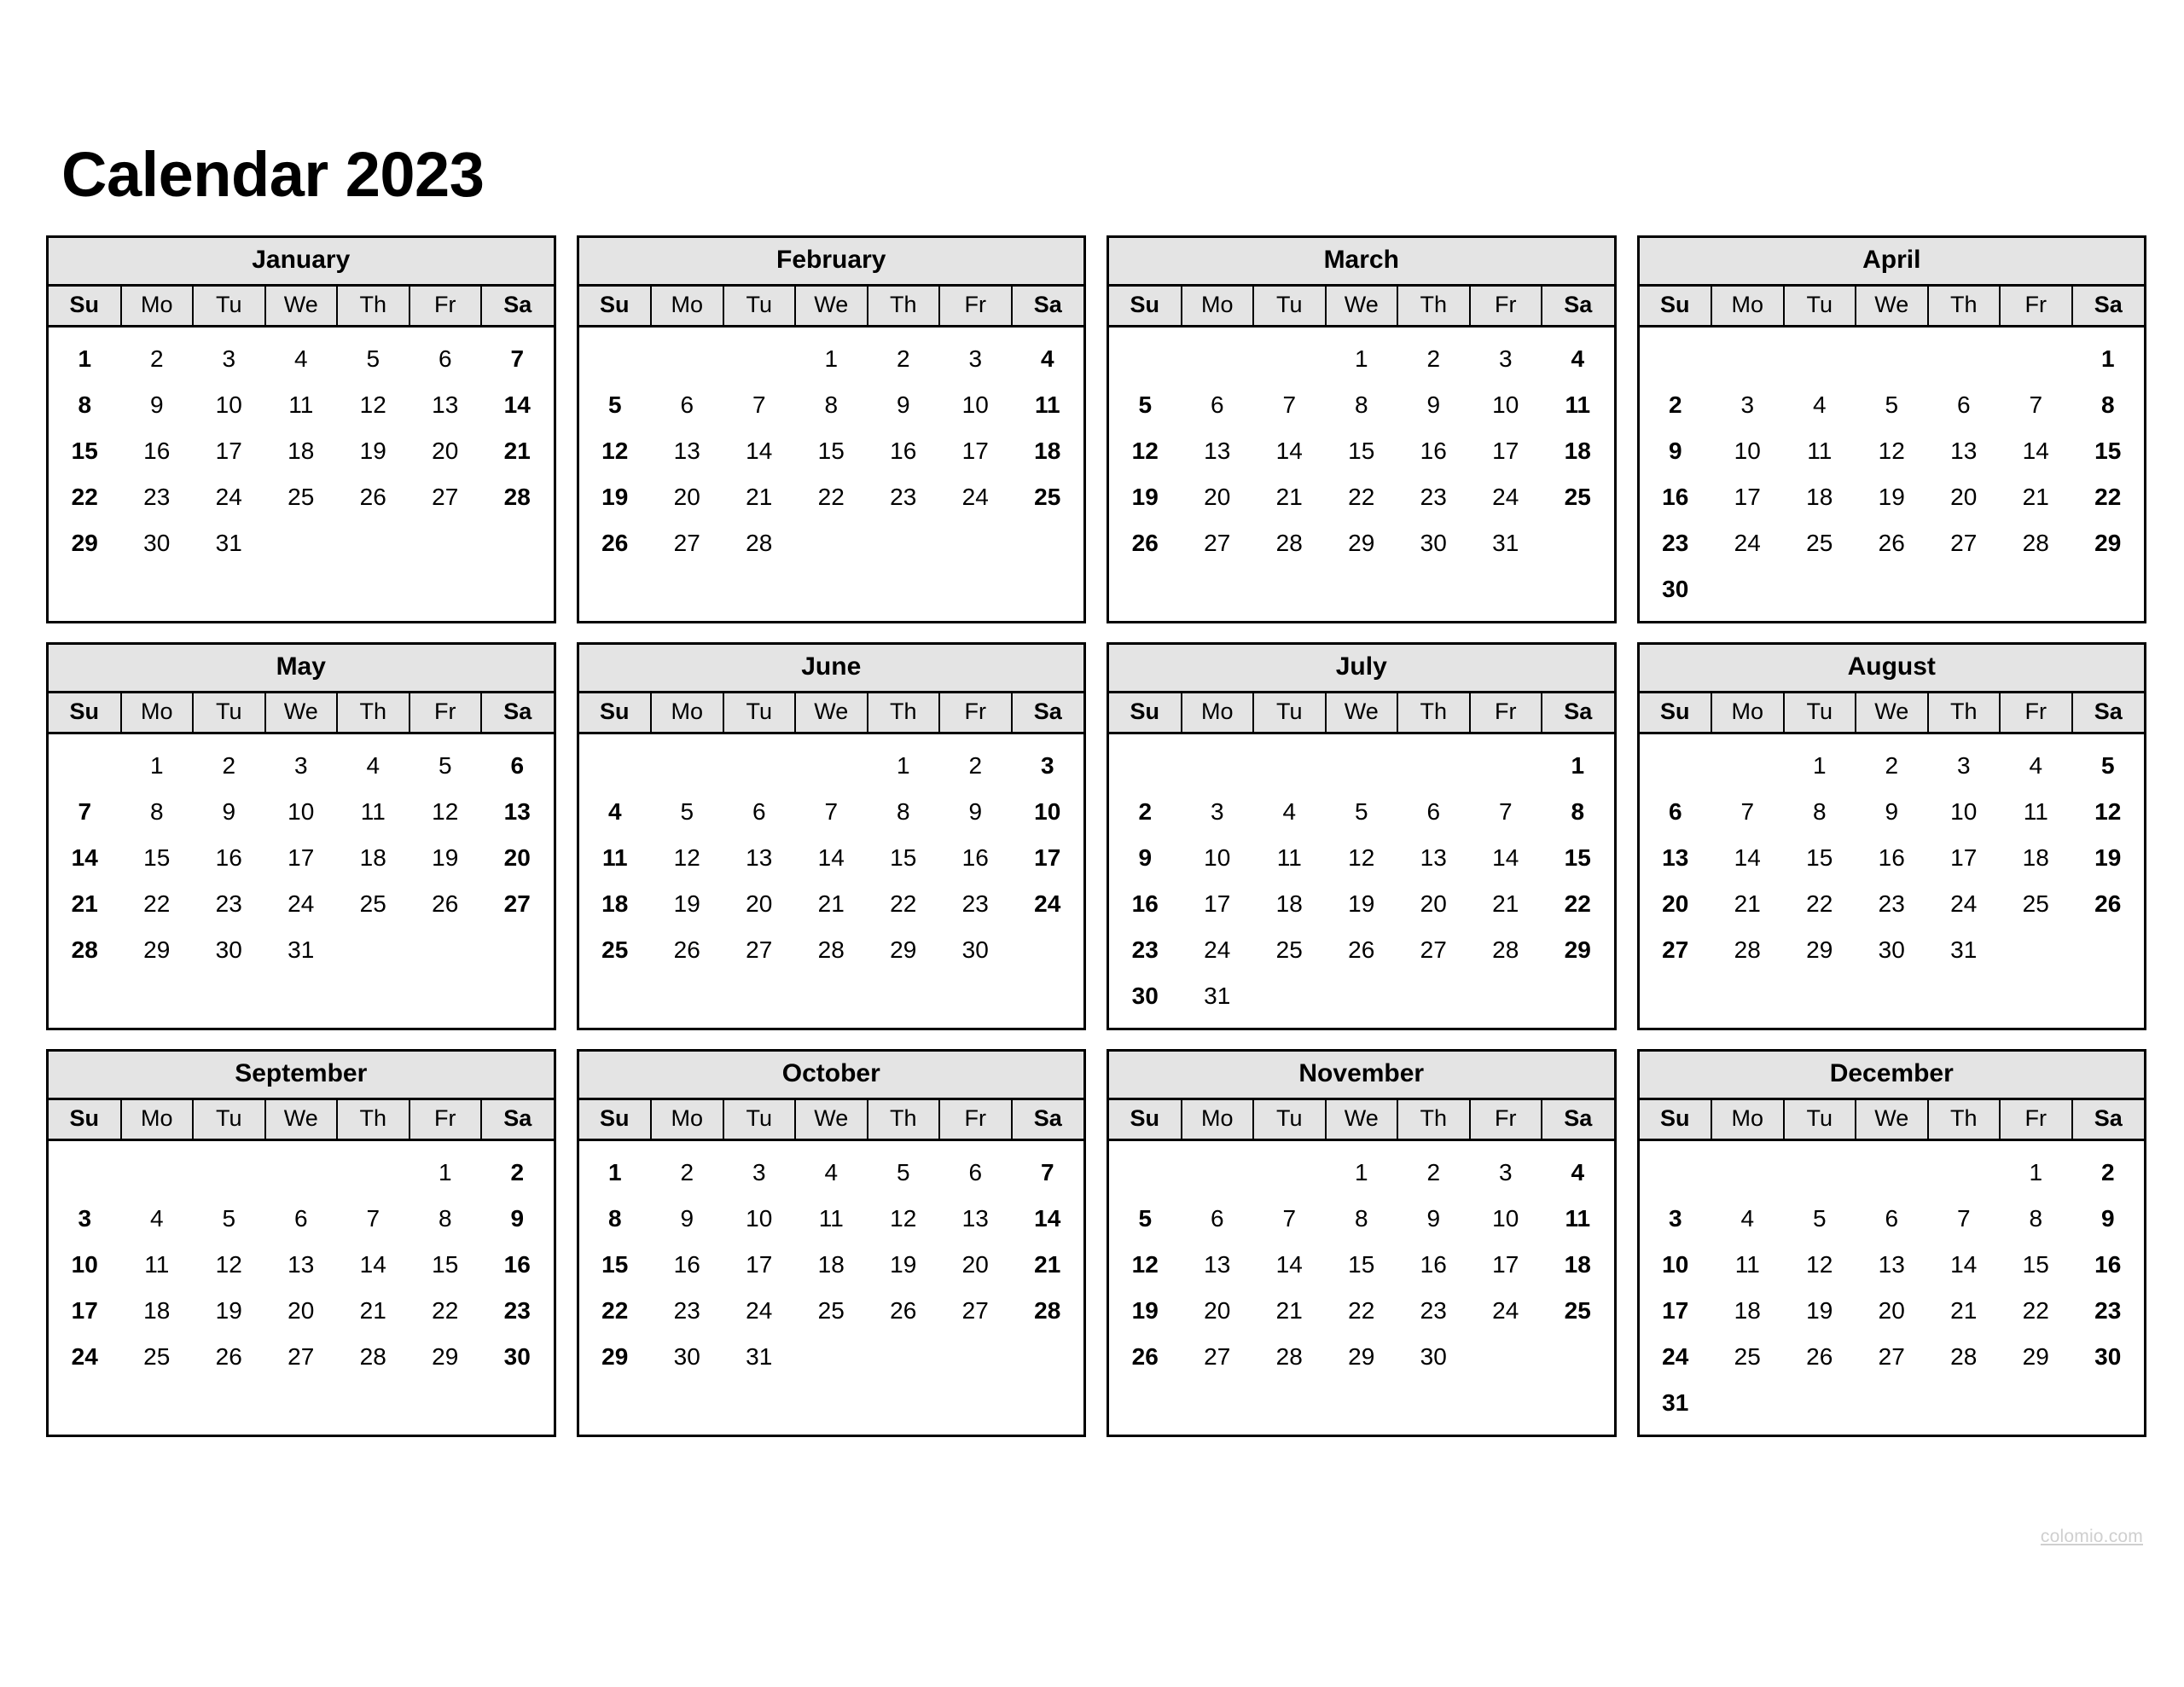 The image size is (2184, 1687). Describe the element at coordinates (687, 1219) in the screenshot. I see `day-cell: 9` at that location.